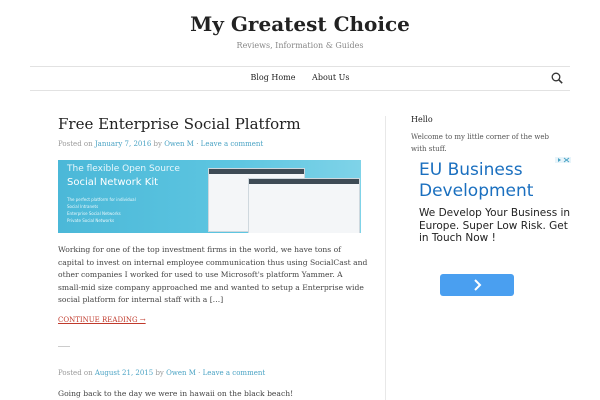 The width and height of the screenshot is (600, 400). What do you see at coordinates (123, 169) in the screenshot?
I see `banner-line1: The flexible Open Source` at bounding box center [123, 169].